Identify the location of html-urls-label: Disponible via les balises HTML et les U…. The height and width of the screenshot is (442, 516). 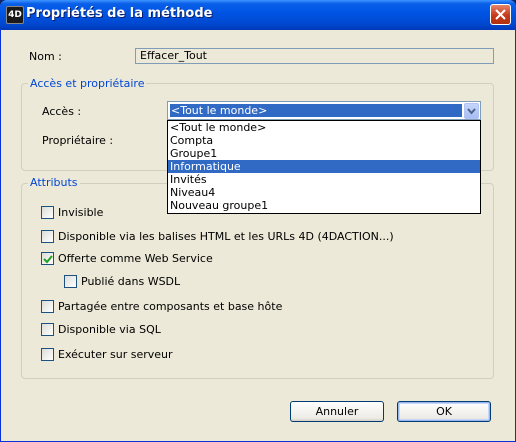
(226, 236).